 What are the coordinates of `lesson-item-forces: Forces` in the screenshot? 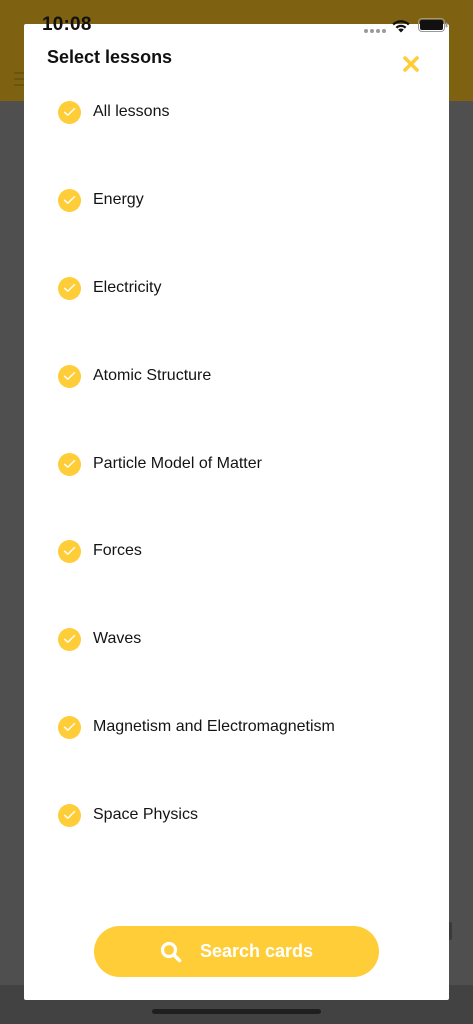 It's located at (238, 551).